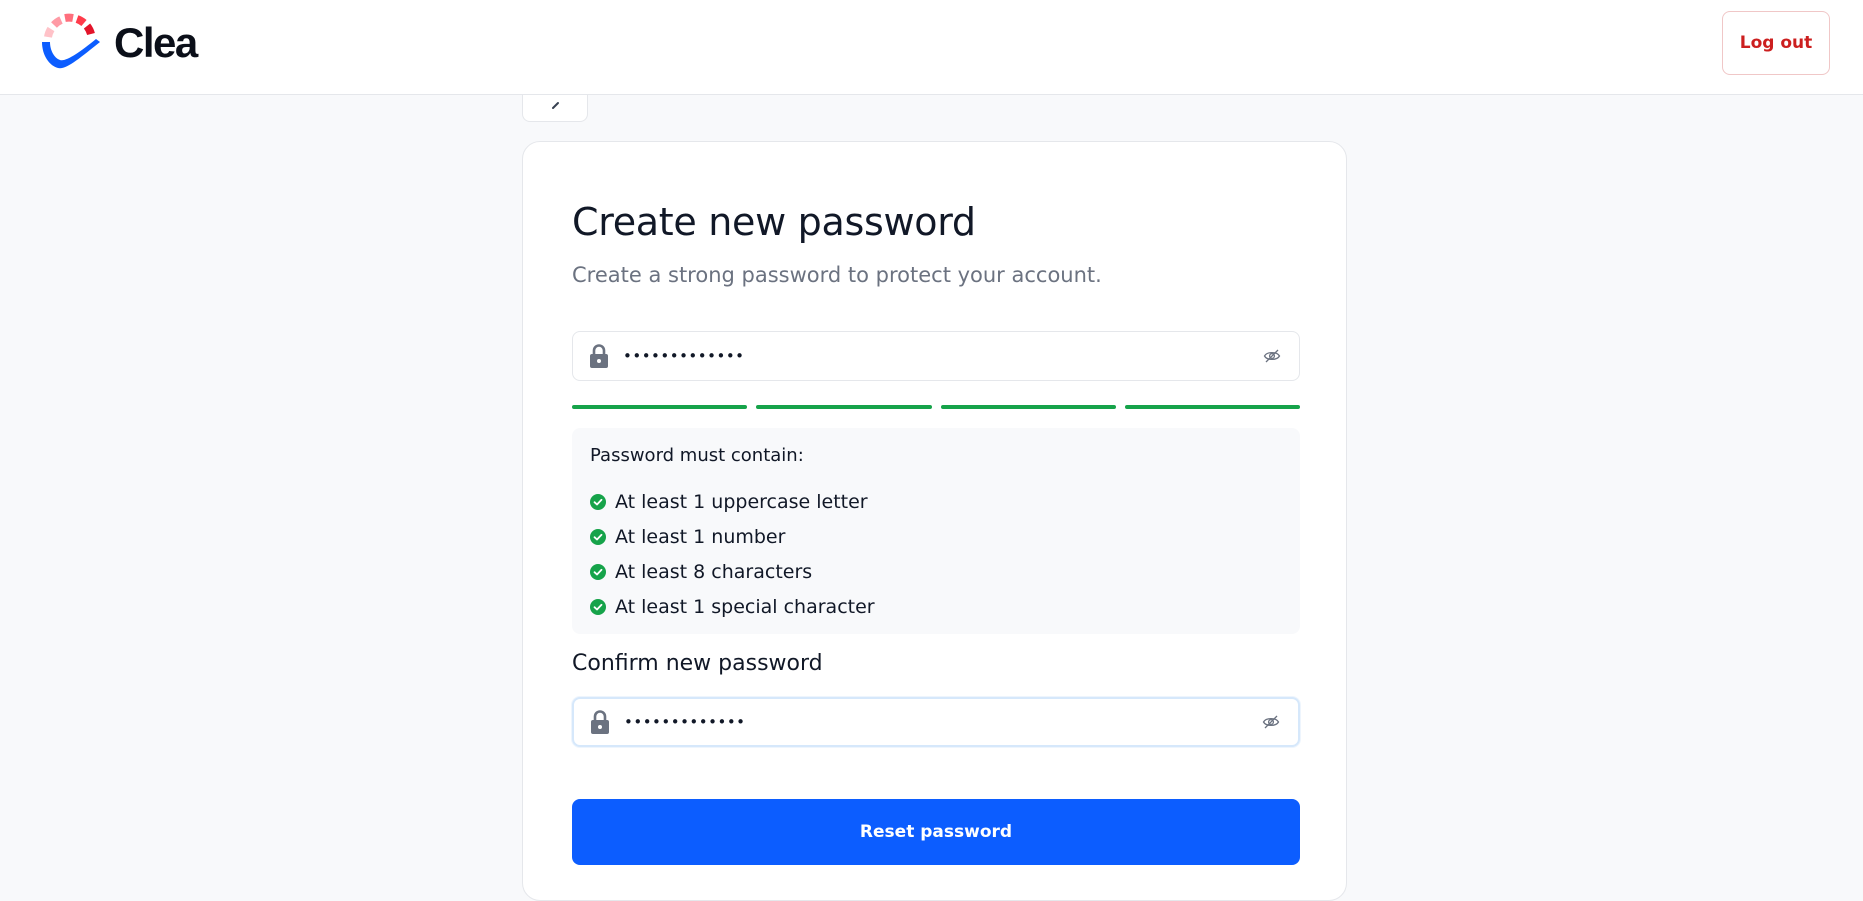 This screenshot has height=901, width=1863. I want to click on password-strength-meter, so click(936, 407).